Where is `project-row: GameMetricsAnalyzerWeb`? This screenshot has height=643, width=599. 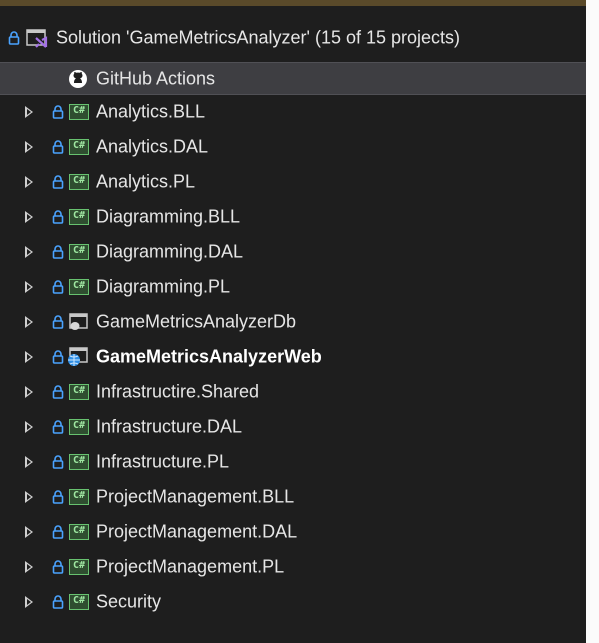 project-row: GameMetricsAnalyzerWeb is located at coordinates (293, 356).